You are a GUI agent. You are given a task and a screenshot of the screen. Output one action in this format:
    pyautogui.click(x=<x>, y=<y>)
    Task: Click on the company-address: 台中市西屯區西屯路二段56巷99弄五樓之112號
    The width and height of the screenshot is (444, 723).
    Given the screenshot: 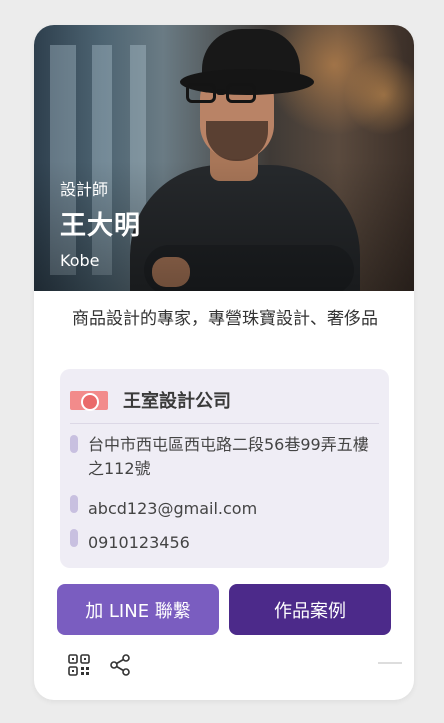 What is the action you would take?
    pyautogui.click(x=236, y=457)
    